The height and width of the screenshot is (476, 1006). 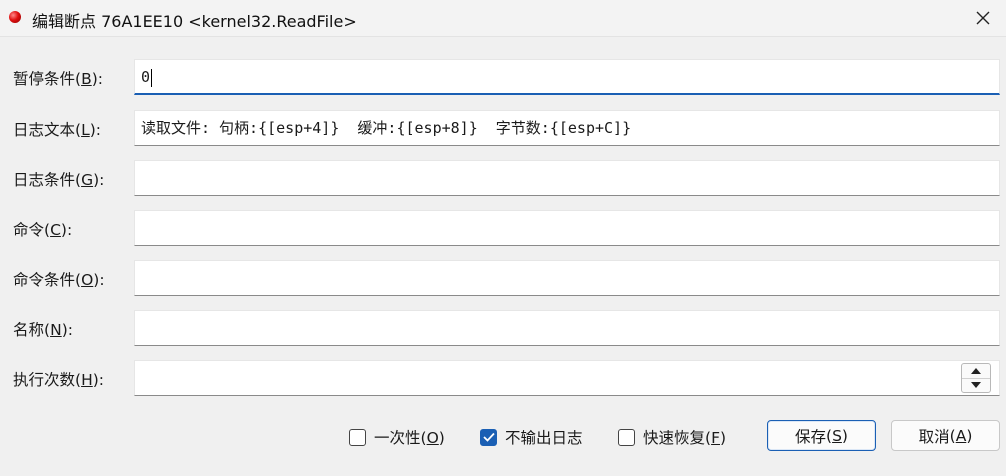 I want to click on spin-down-button, so click(x=976, y=385).